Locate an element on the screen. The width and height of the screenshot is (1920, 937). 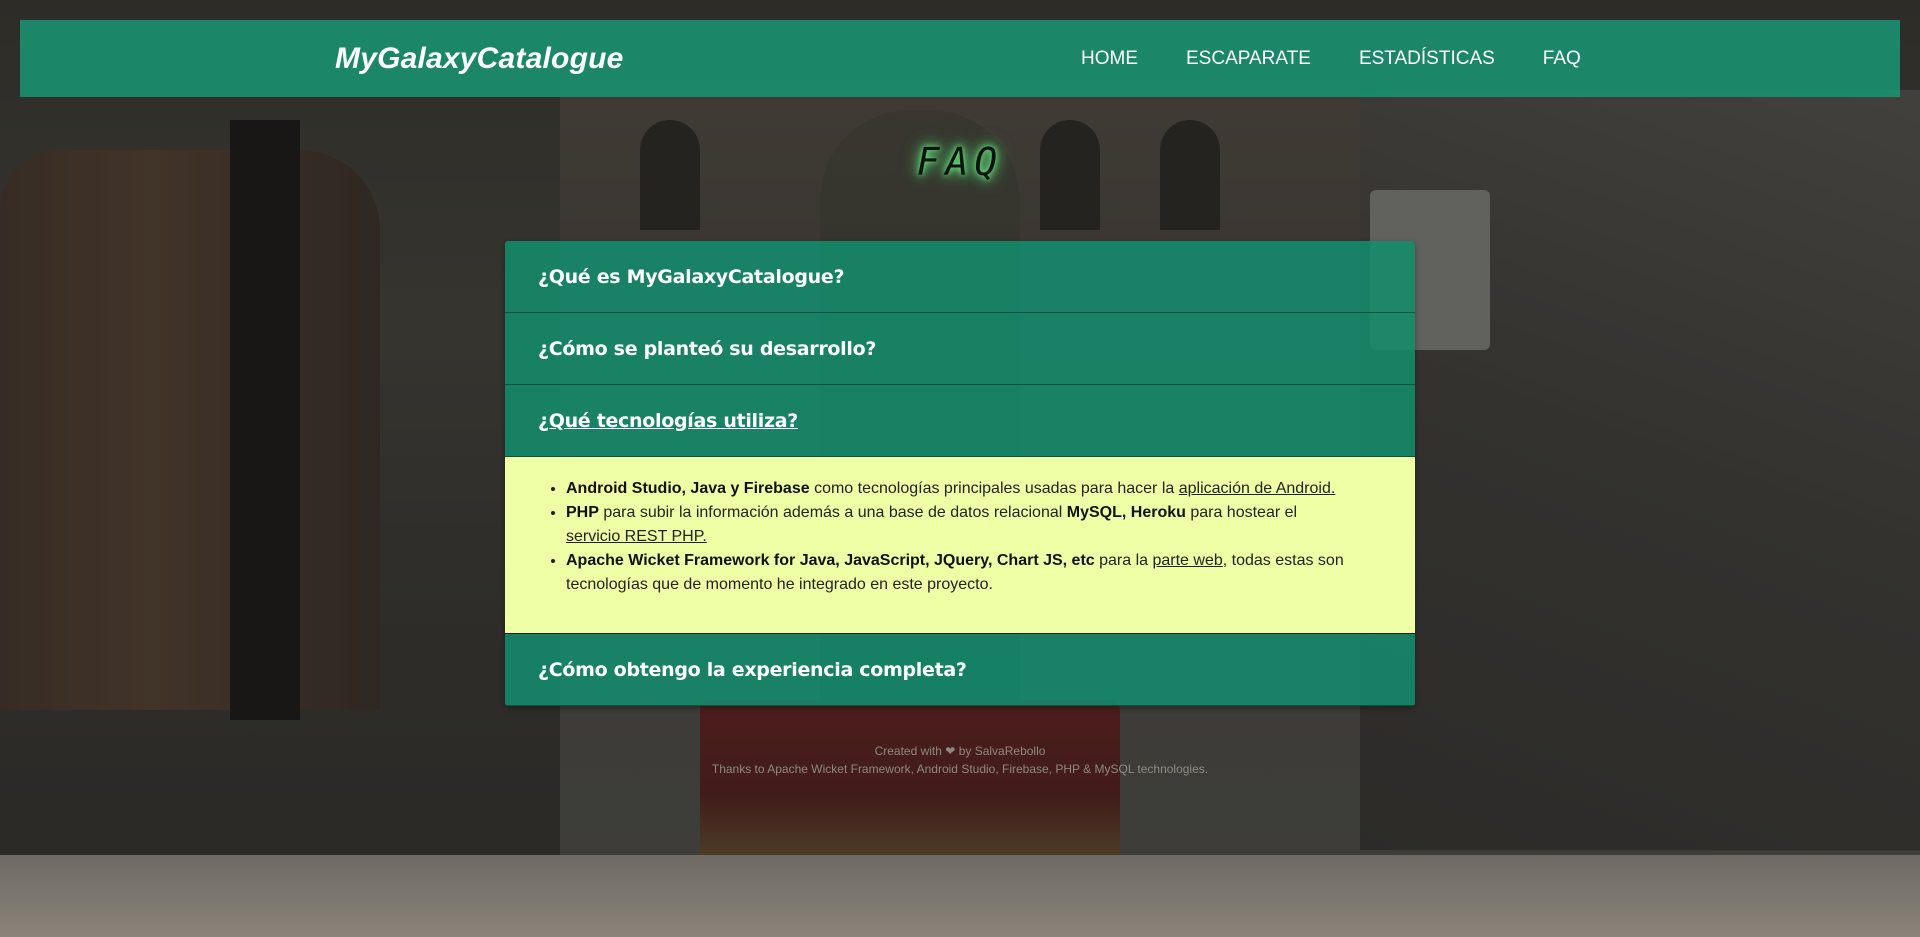
nav-link-escaparate: ESCAPARATE is located at coordinates (1248, 59).